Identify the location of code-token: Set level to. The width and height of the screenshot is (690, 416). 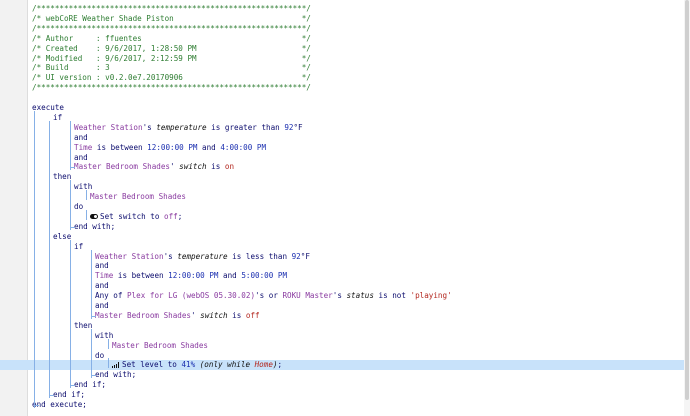
(152, 365).